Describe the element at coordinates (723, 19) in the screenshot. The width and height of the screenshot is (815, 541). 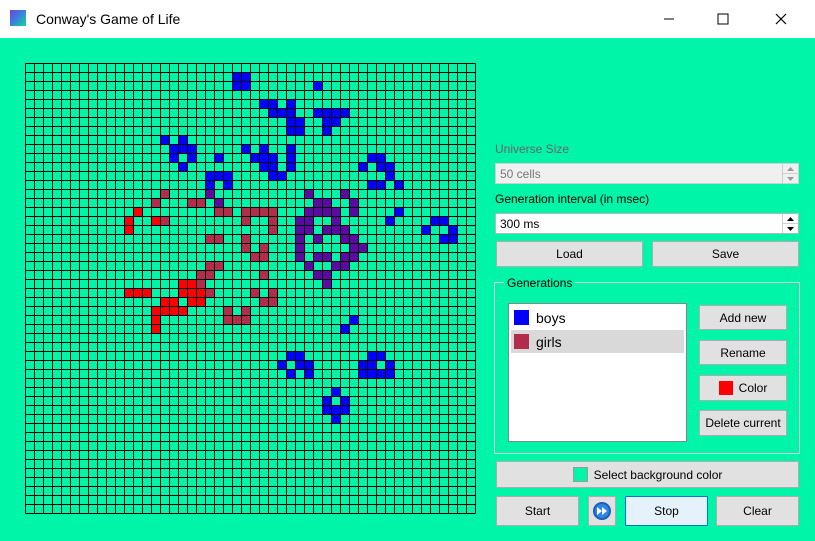
I see `maximize-icon` at that location.